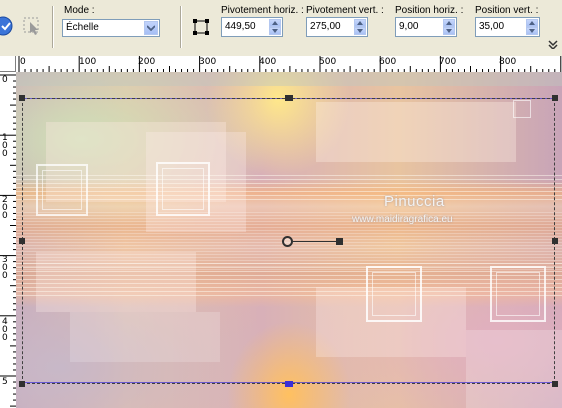  I want to click on pivot-vertical-value: 275,00, so click(325, 26).